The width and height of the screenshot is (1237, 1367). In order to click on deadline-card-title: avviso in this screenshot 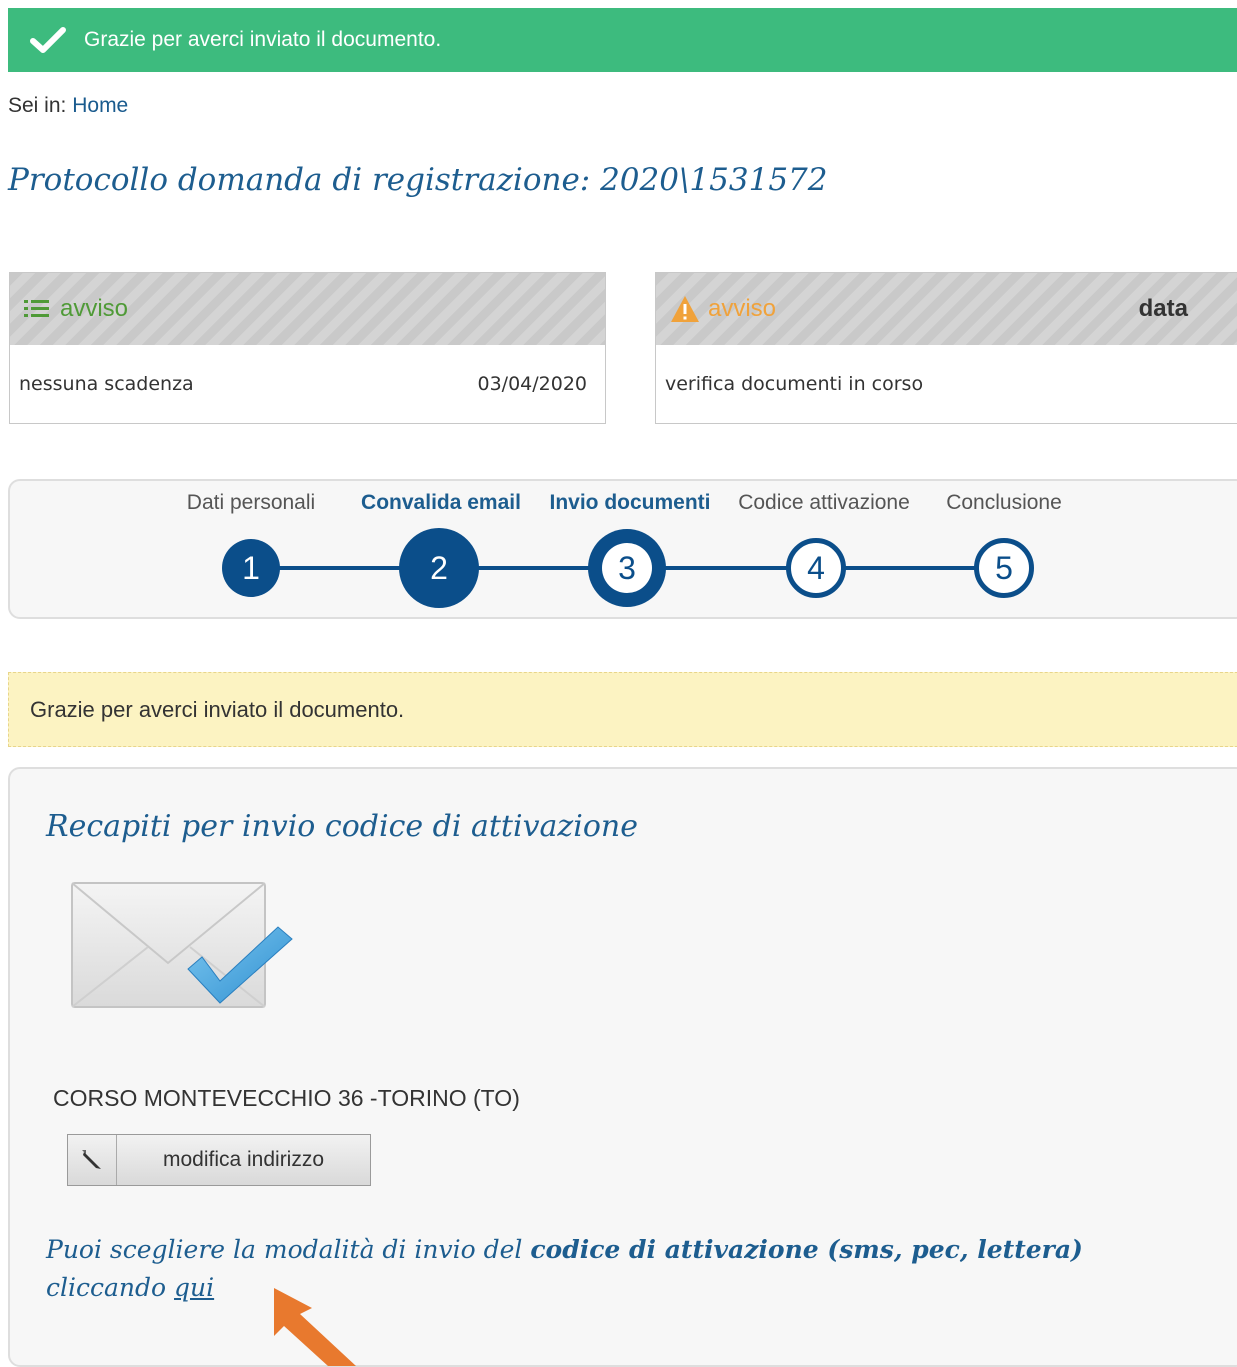, I will do `click(94, 308)`.